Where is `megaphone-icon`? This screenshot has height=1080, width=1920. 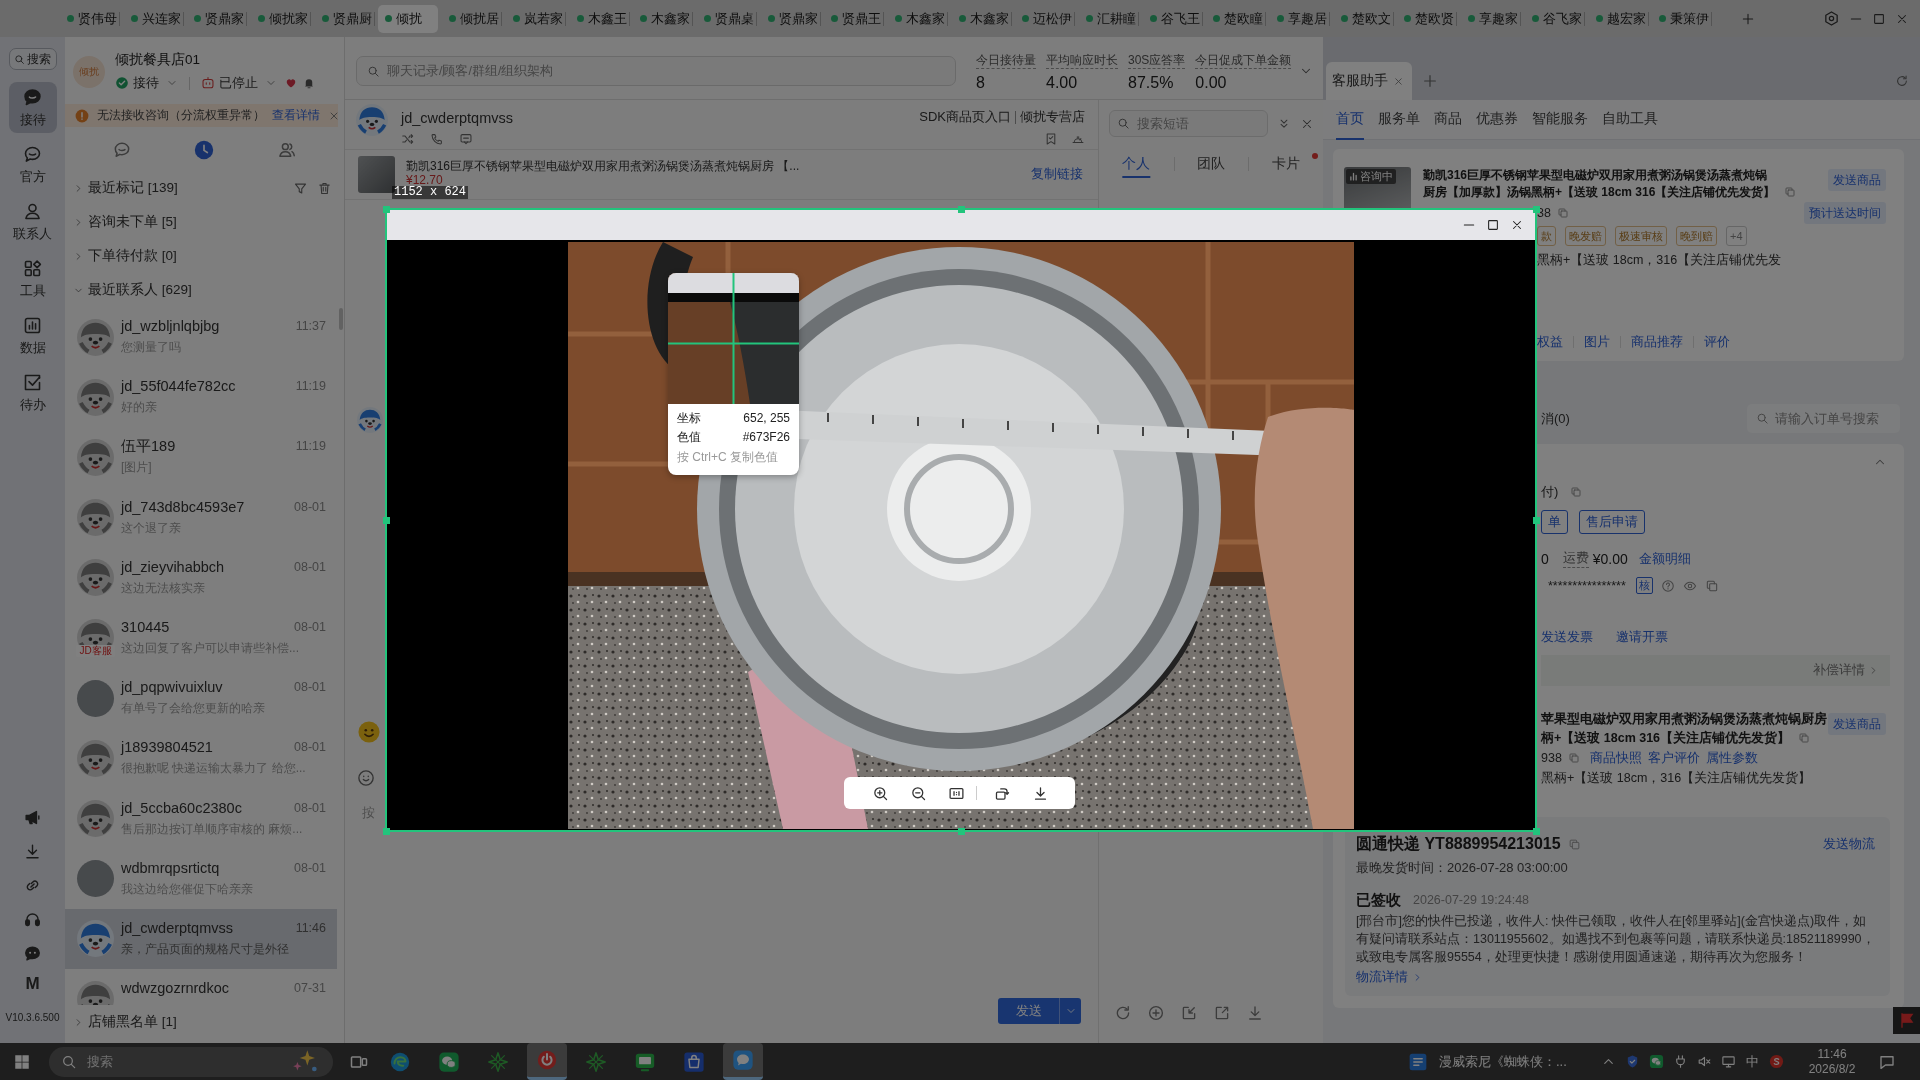 megaphone-icon is located at coordinates (32, 817).